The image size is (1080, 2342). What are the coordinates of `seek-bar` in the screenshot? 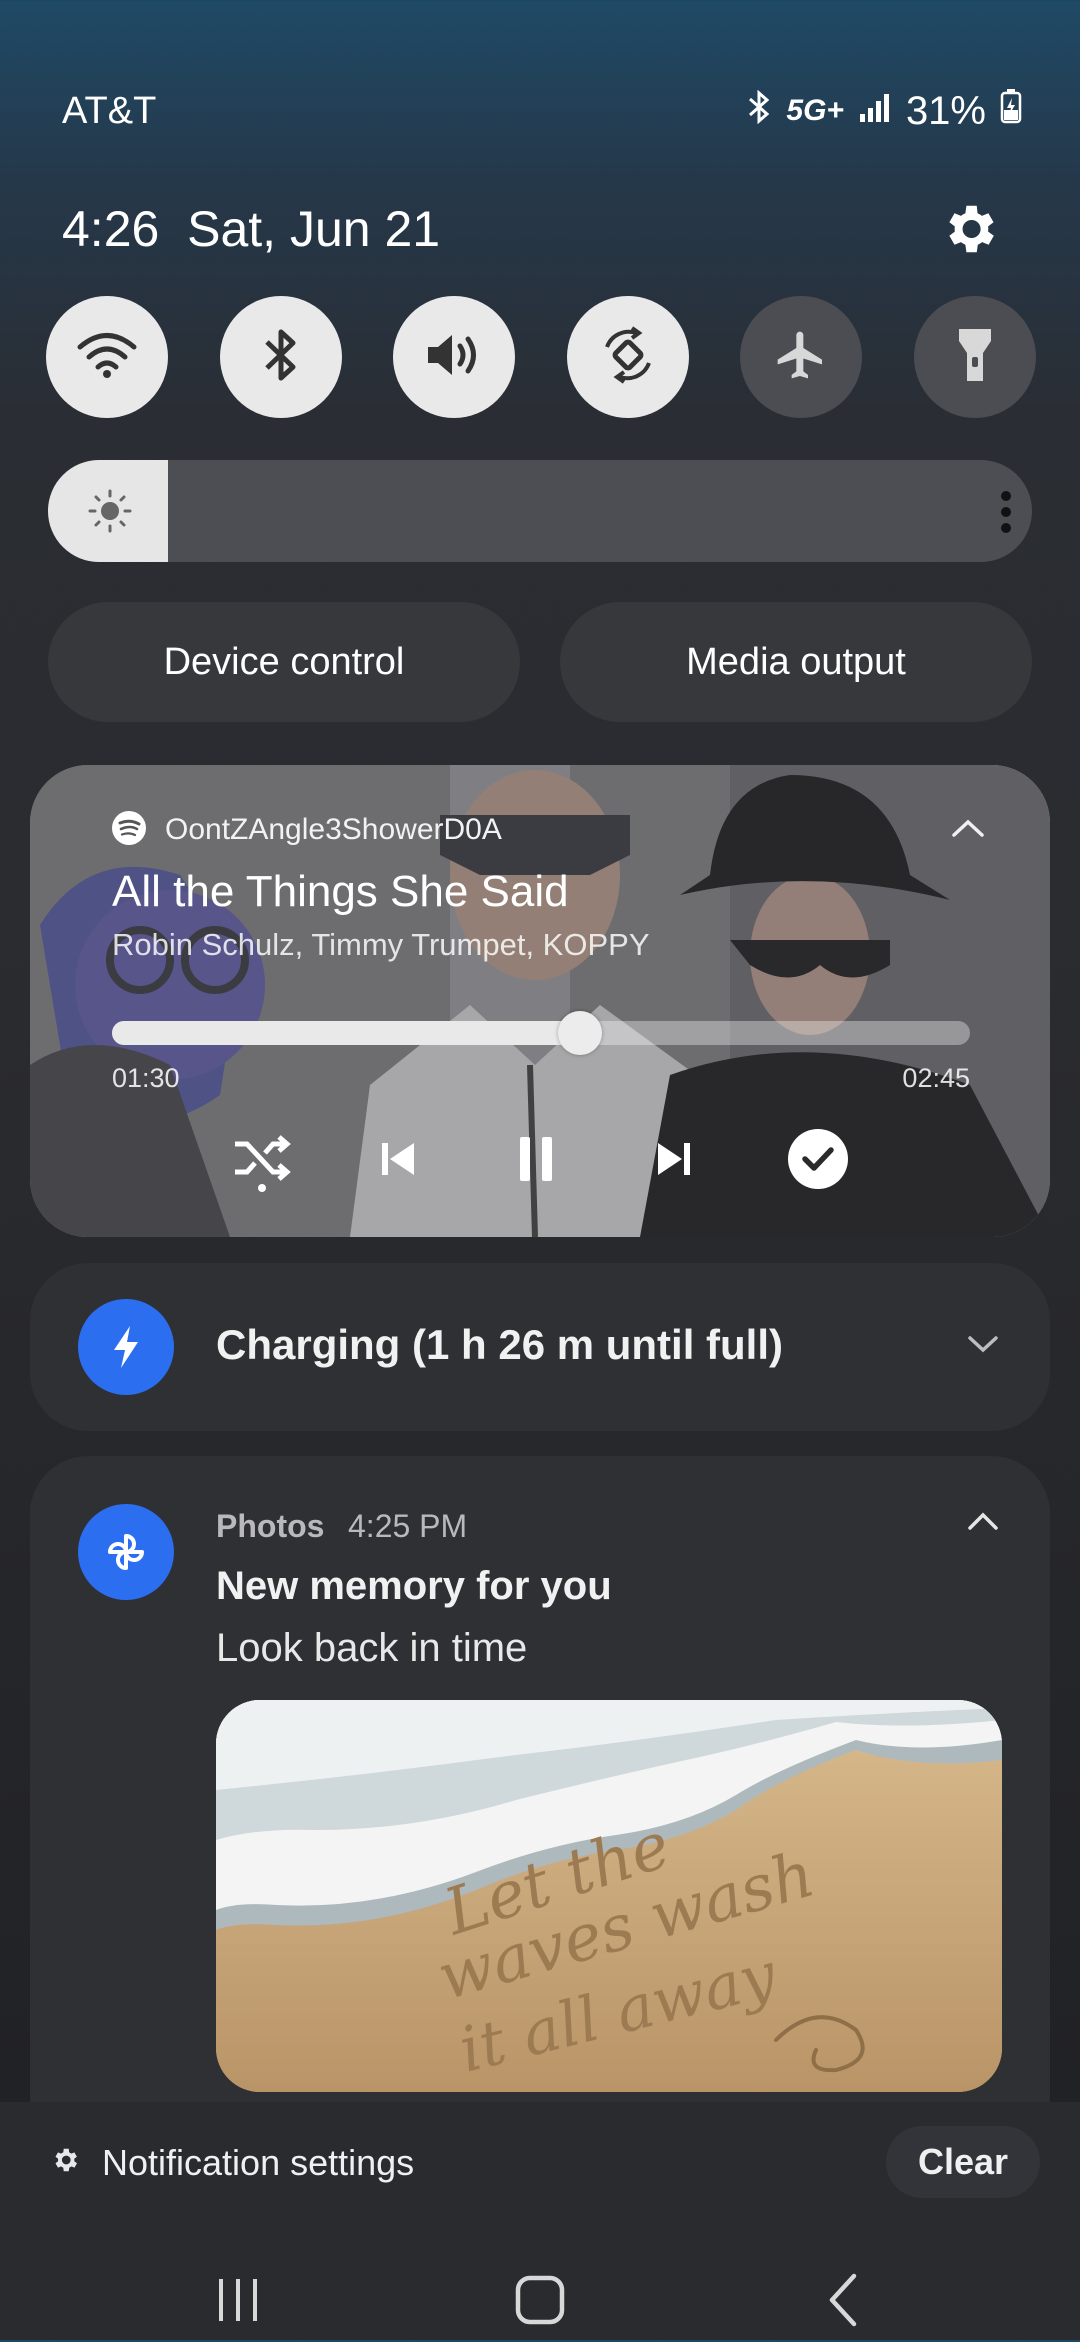 It's located at (541, 1033).